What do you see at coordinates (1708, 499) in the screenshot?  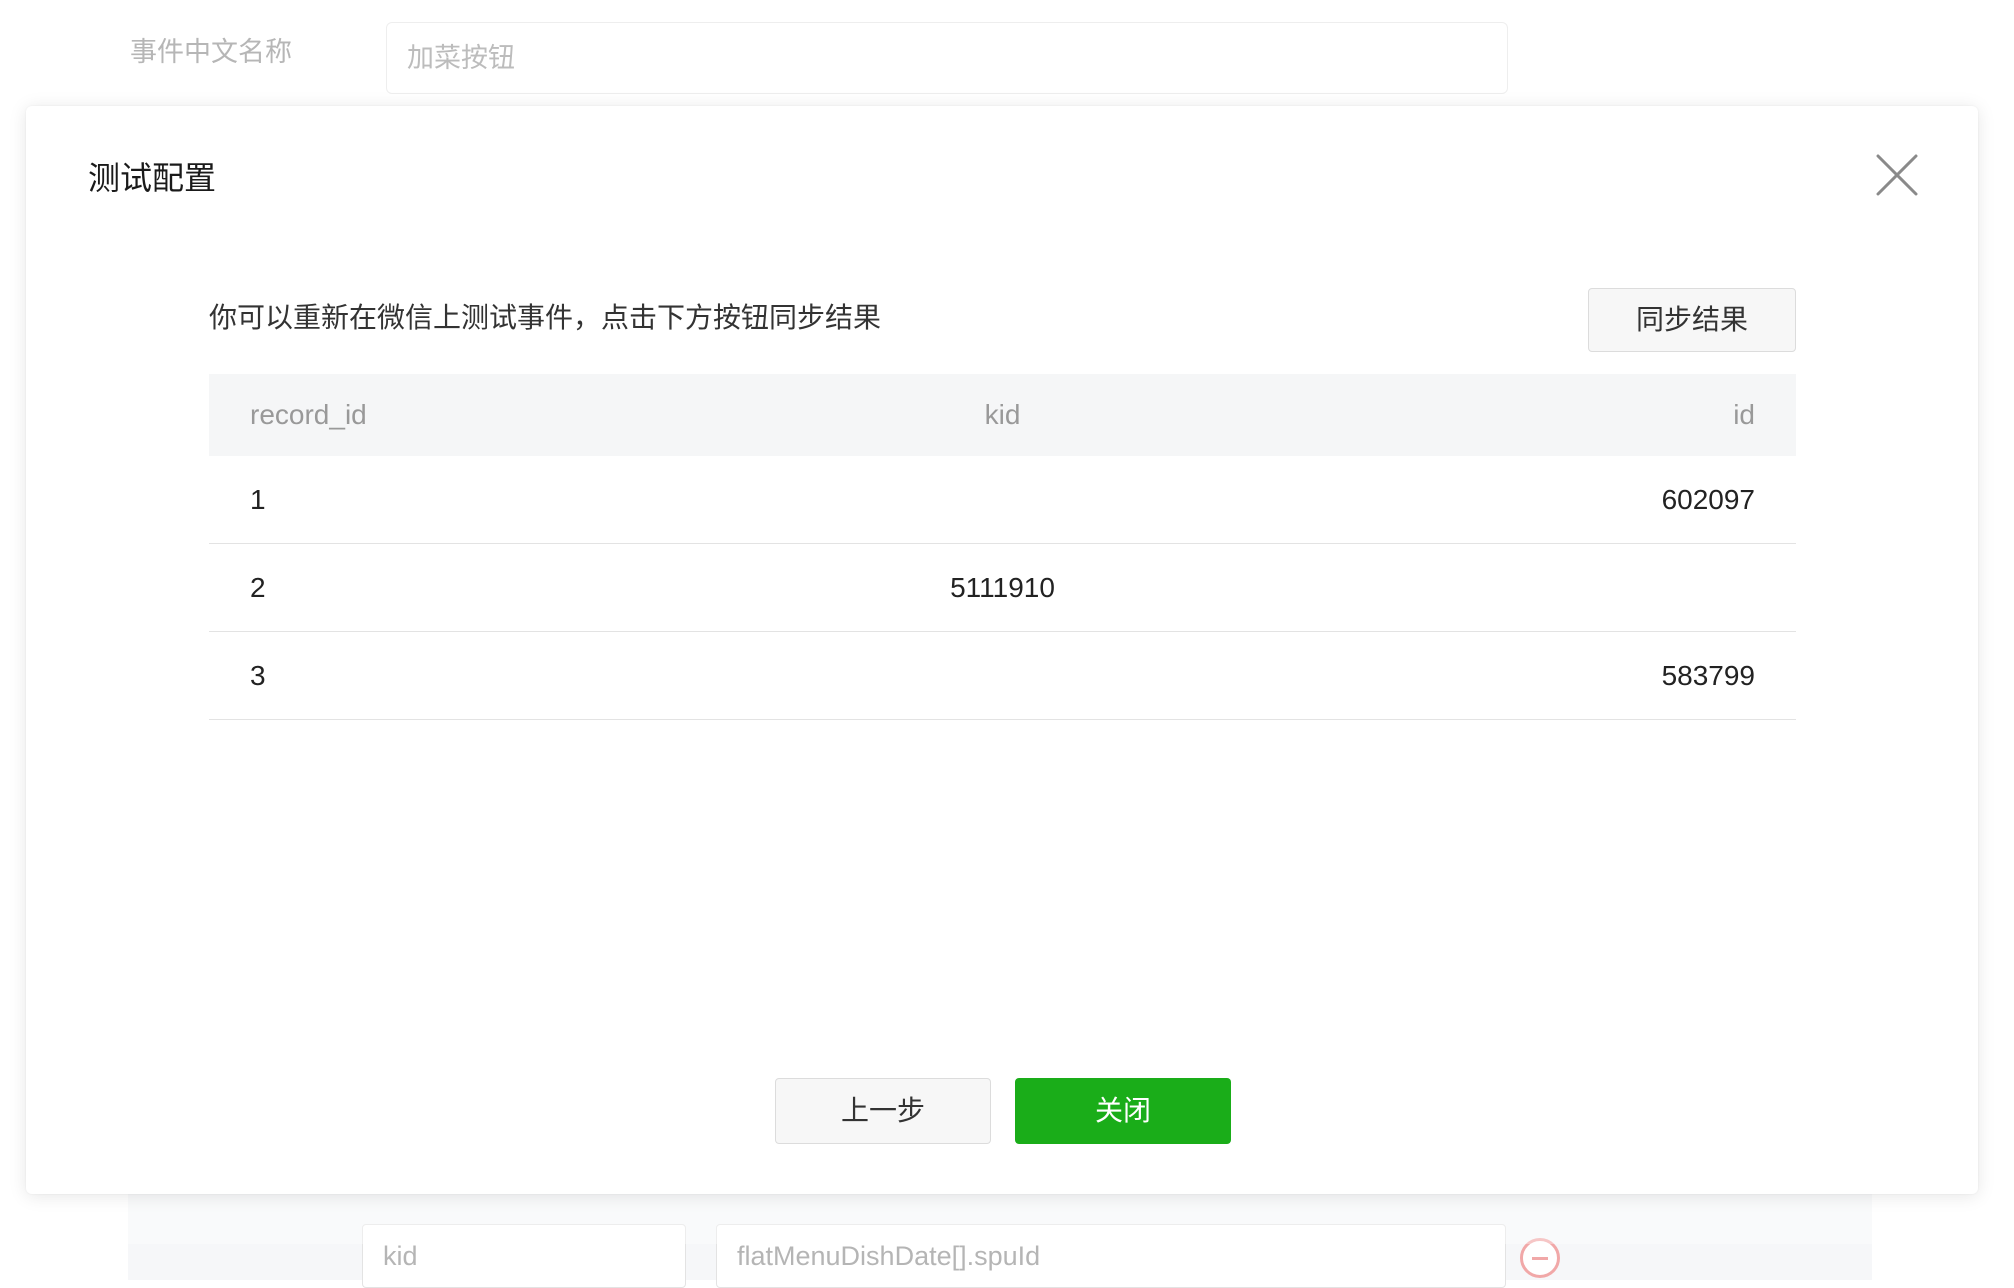 I see `table-cell-id: 602097` at bounding box center [1708, 499].